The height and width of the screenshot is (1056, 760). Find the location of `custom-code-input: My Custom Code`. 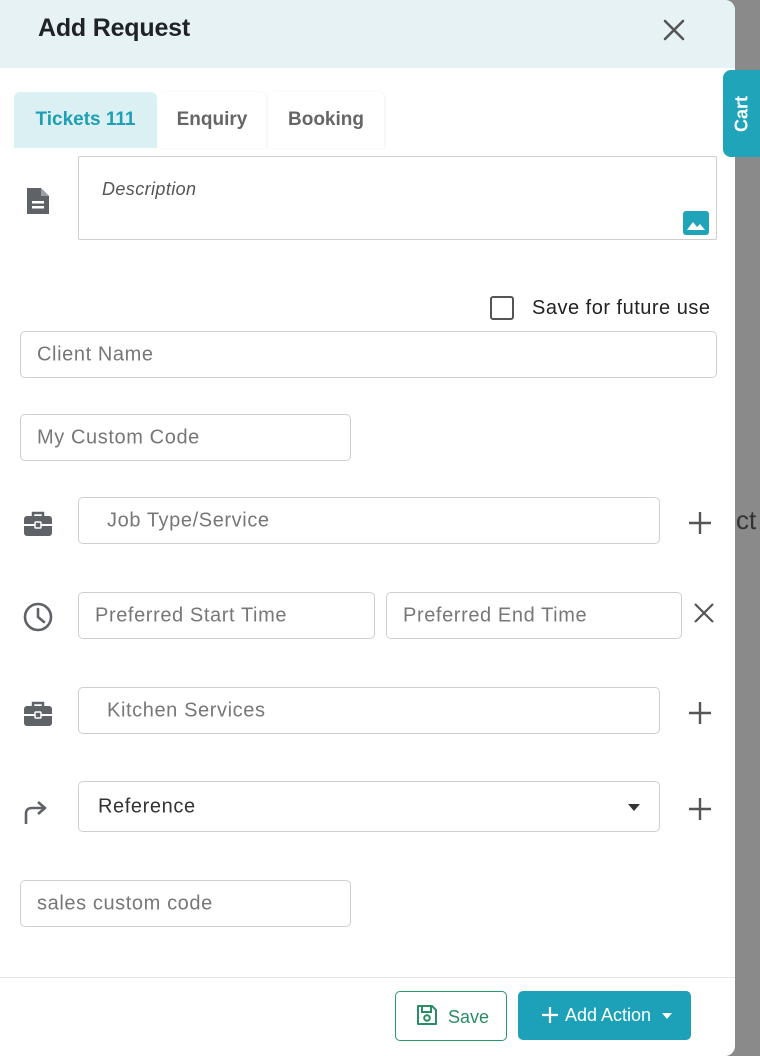

custom-code-input: My Custom Code is located at coordinates (185, 437).